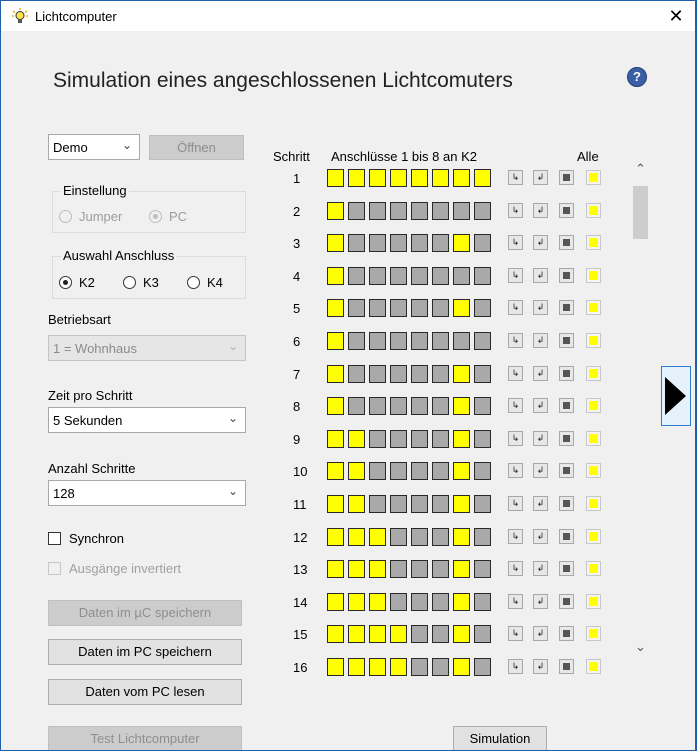  I want to click on invertiert-checkbox, so click(54, 568).